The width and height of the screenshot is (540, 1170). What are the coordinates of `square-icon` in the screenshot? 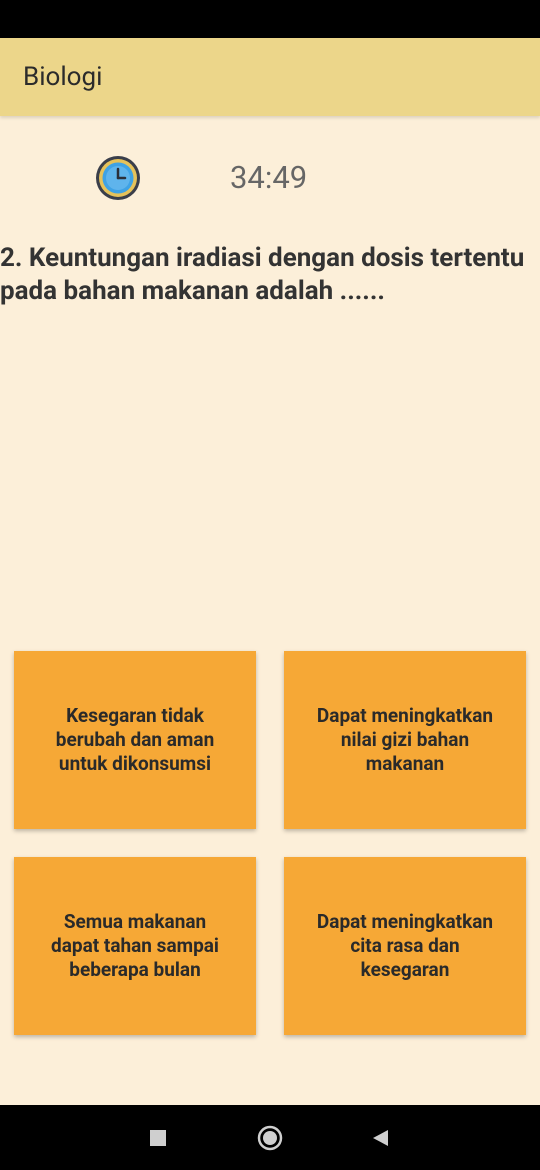 It's located at (158, 1138).